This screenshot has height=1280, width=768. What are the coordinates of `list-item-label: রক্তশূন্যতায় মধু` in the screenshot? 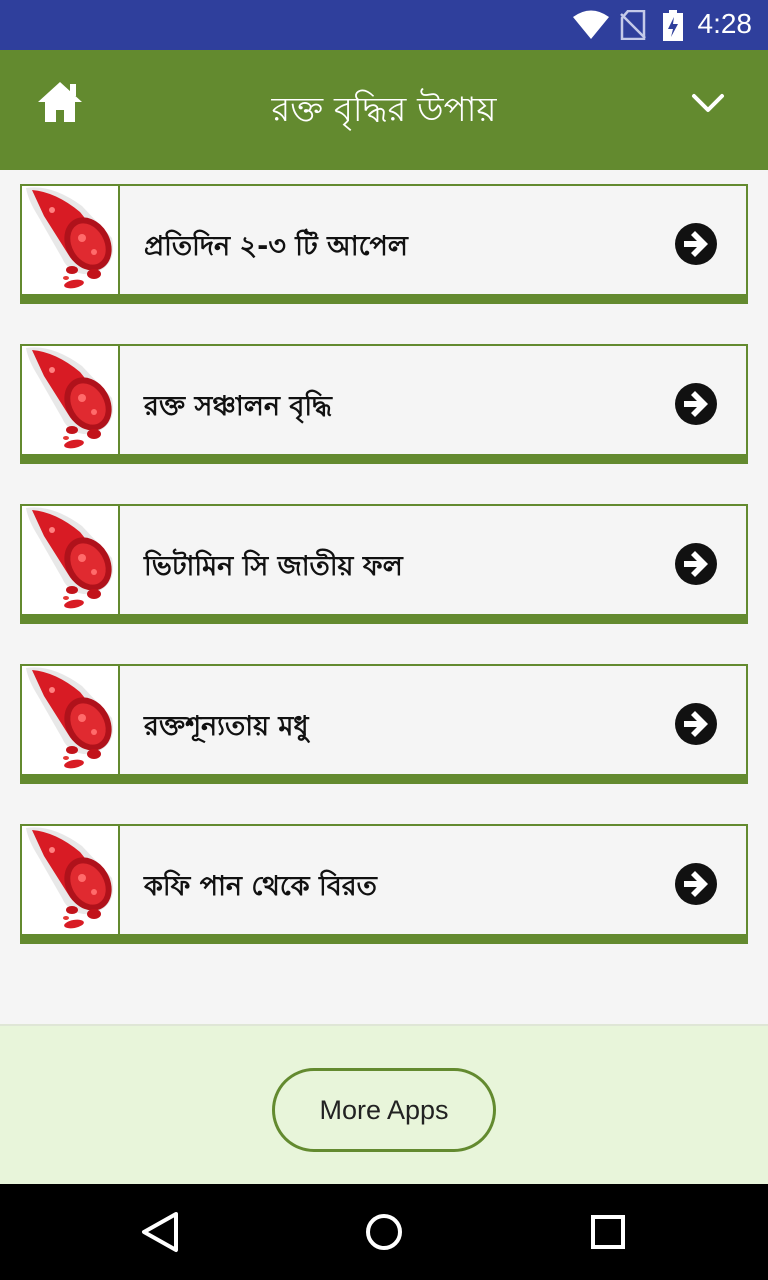 It's located at (226, 726).